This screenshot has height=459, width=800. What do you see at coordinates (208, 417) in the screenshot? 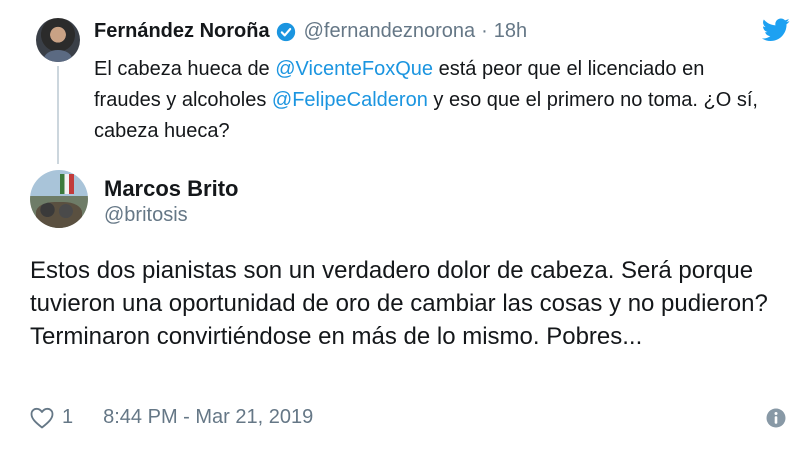
I see `tweet-timestamp: 8:44 PM - Mar 21, 2019` at bounding box center [208, 417].